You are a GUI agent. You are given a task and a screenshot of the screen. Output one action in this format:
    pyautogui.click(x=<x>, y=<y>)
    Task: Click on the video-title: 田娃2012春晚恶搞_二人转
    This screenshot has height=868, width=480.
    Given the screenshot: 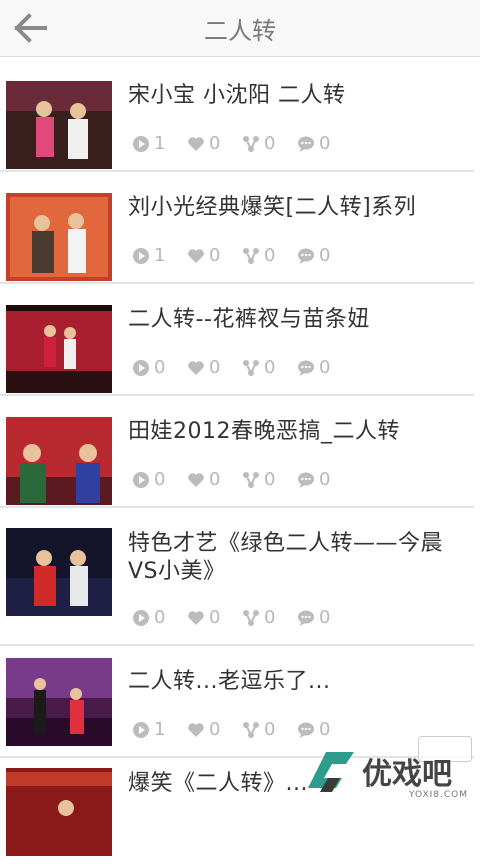 What is the action you would take?
    pyautogui.click(x=264, y=431)
    